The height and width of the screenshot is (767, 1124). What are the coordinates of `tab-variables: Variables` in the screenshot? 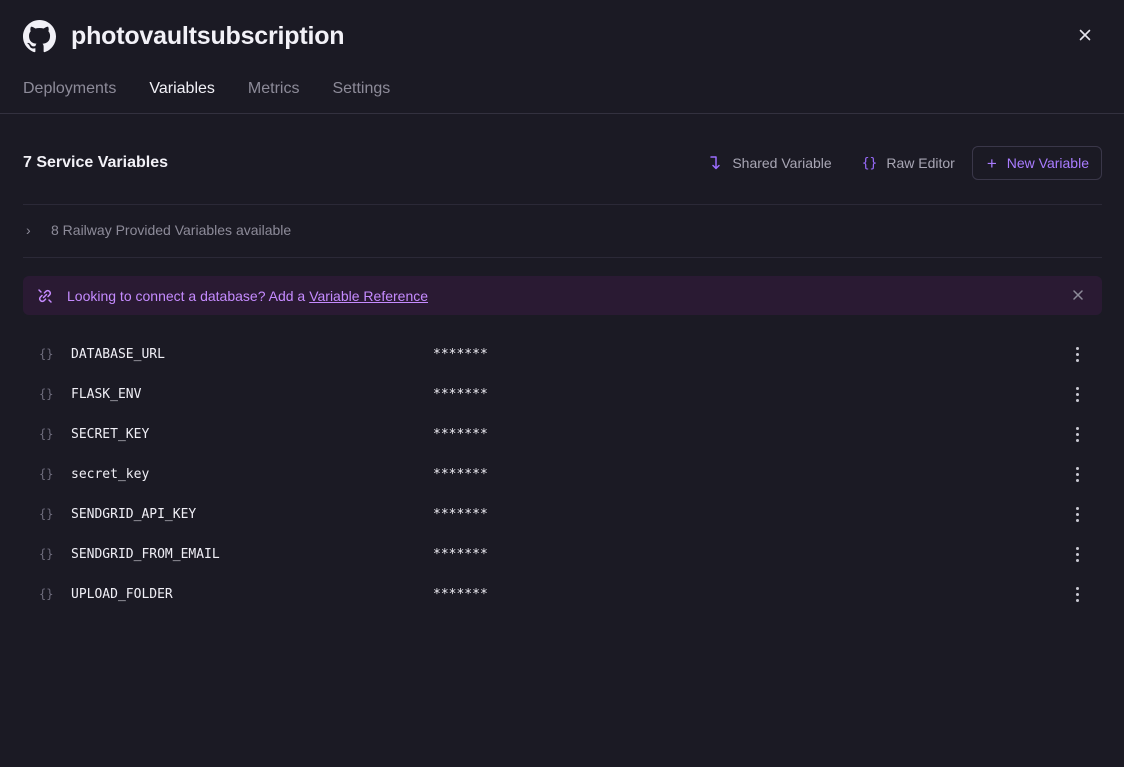 It's located at (182, 93).